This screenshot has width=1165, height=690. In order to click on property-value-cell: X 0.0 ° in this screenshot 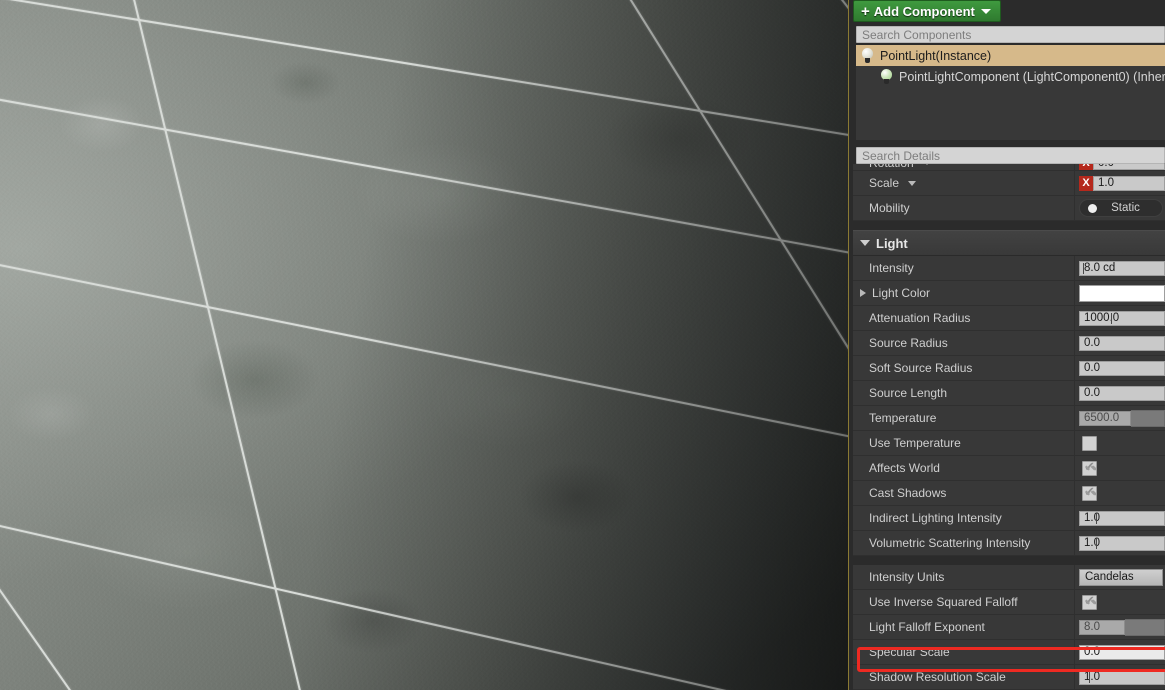, I will do `click(1120, 167)`.